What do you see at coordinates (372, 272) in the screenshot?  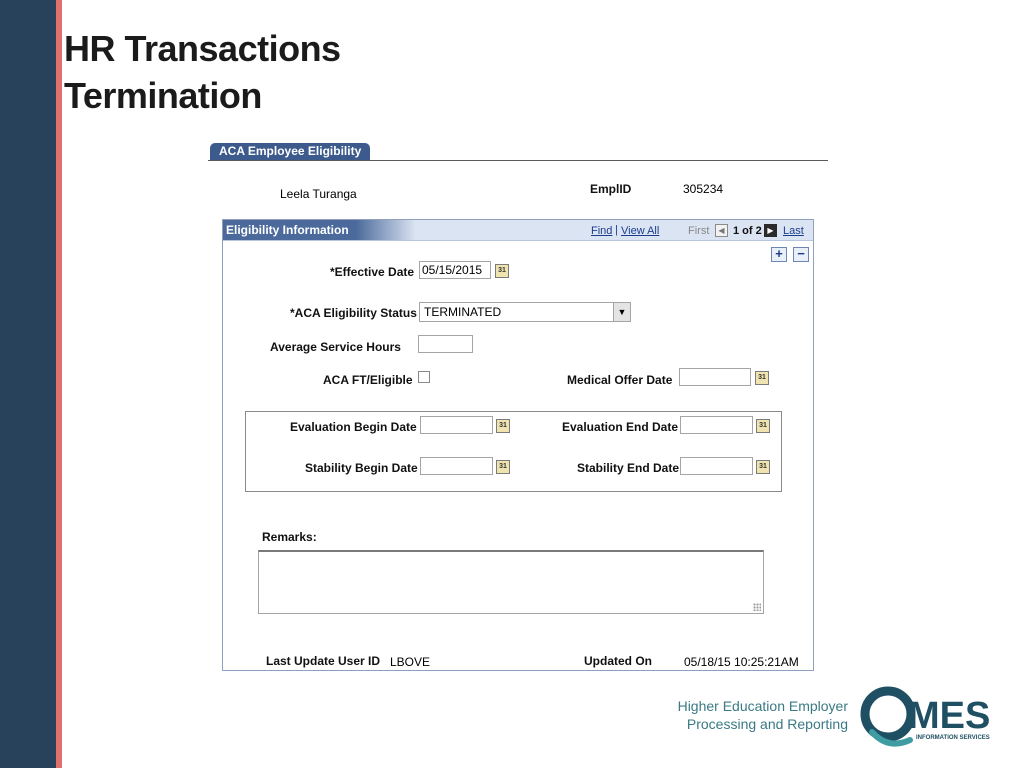 I see `effective-date-label: *Effective Date` at bounding box center [372, 272].